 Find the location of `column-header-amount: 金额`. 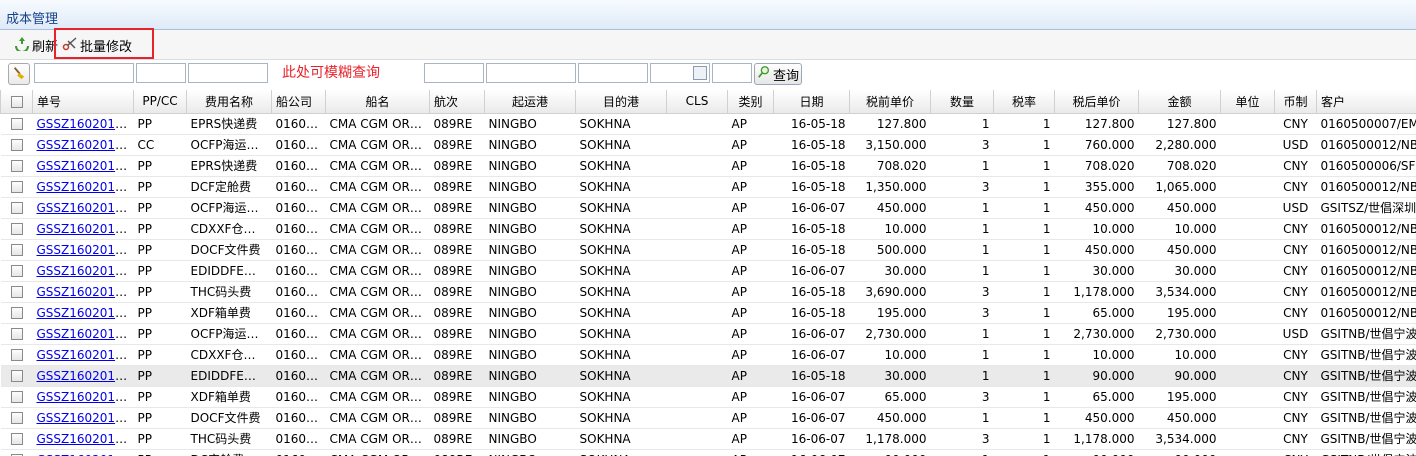

column-header-amount: 金额 is located at coordinates (1179, 102).